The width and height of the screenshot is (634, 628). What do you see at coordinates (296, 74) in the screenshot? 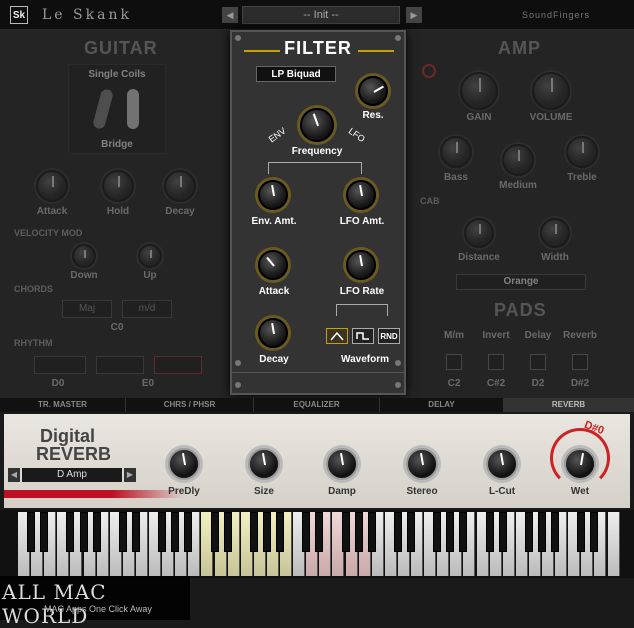
I see `filter-type-selector: LP Biquad` at bounding box center [296, 74].